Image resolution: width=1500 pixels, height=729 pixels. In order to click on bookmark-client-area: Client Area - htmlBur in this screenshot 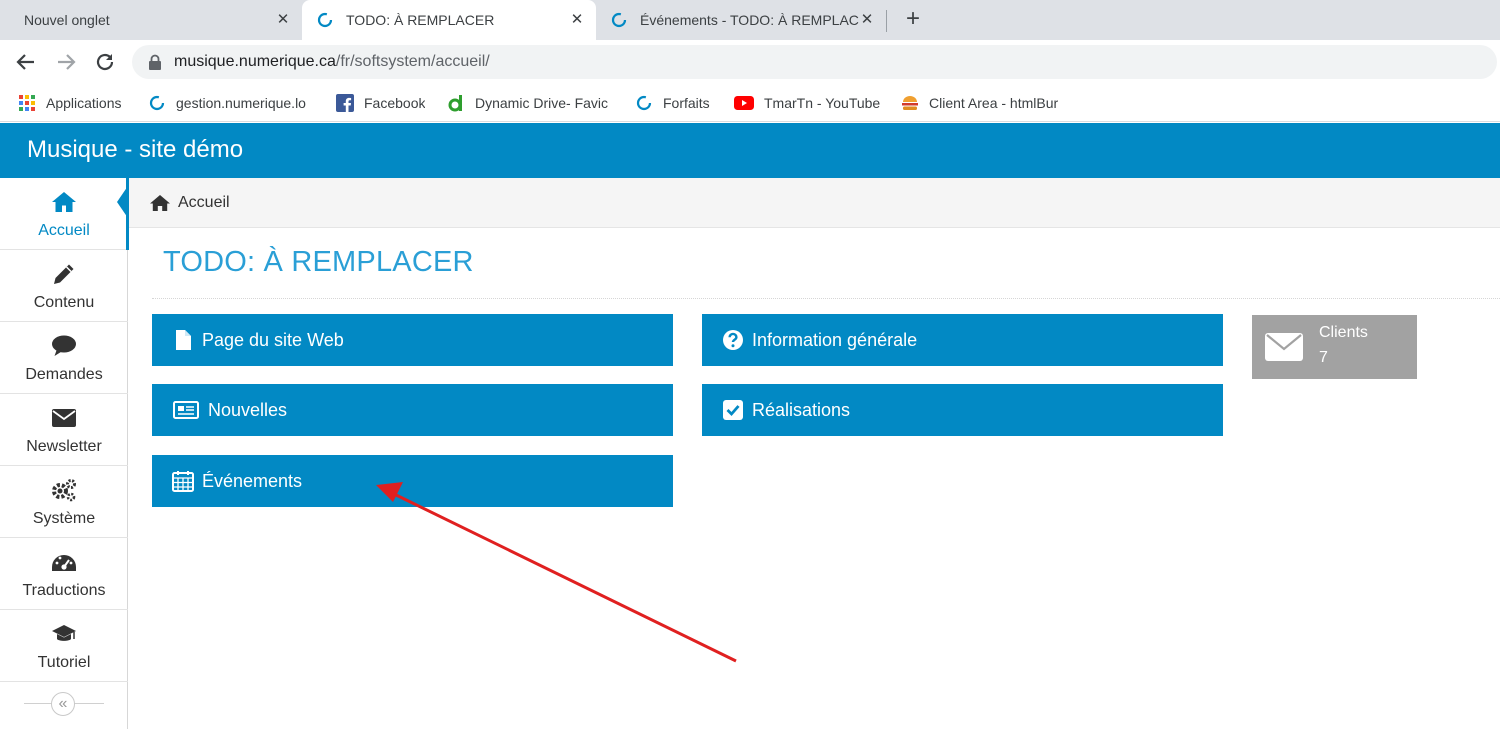, I will do `click(985, 103)`.